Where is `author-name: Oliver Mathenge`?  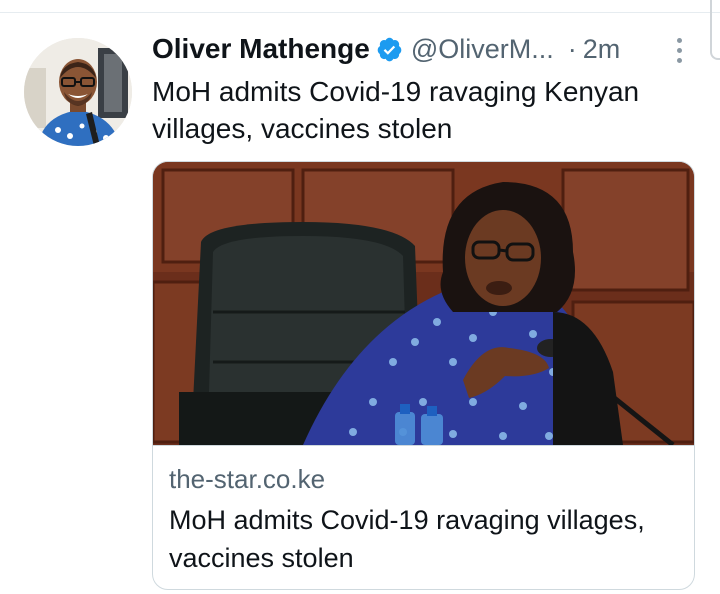 author-name: Oliver Mathenge is located at coordinates (261, 49).